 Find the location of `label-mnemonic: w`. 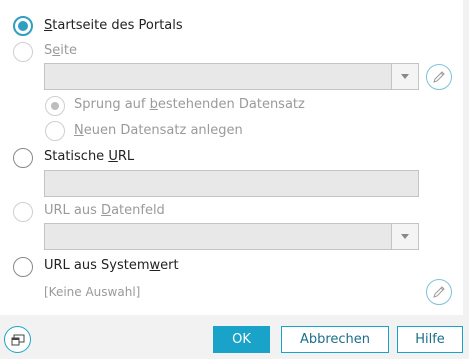

label-mnemonic: w is located at coordinates (155, 265).